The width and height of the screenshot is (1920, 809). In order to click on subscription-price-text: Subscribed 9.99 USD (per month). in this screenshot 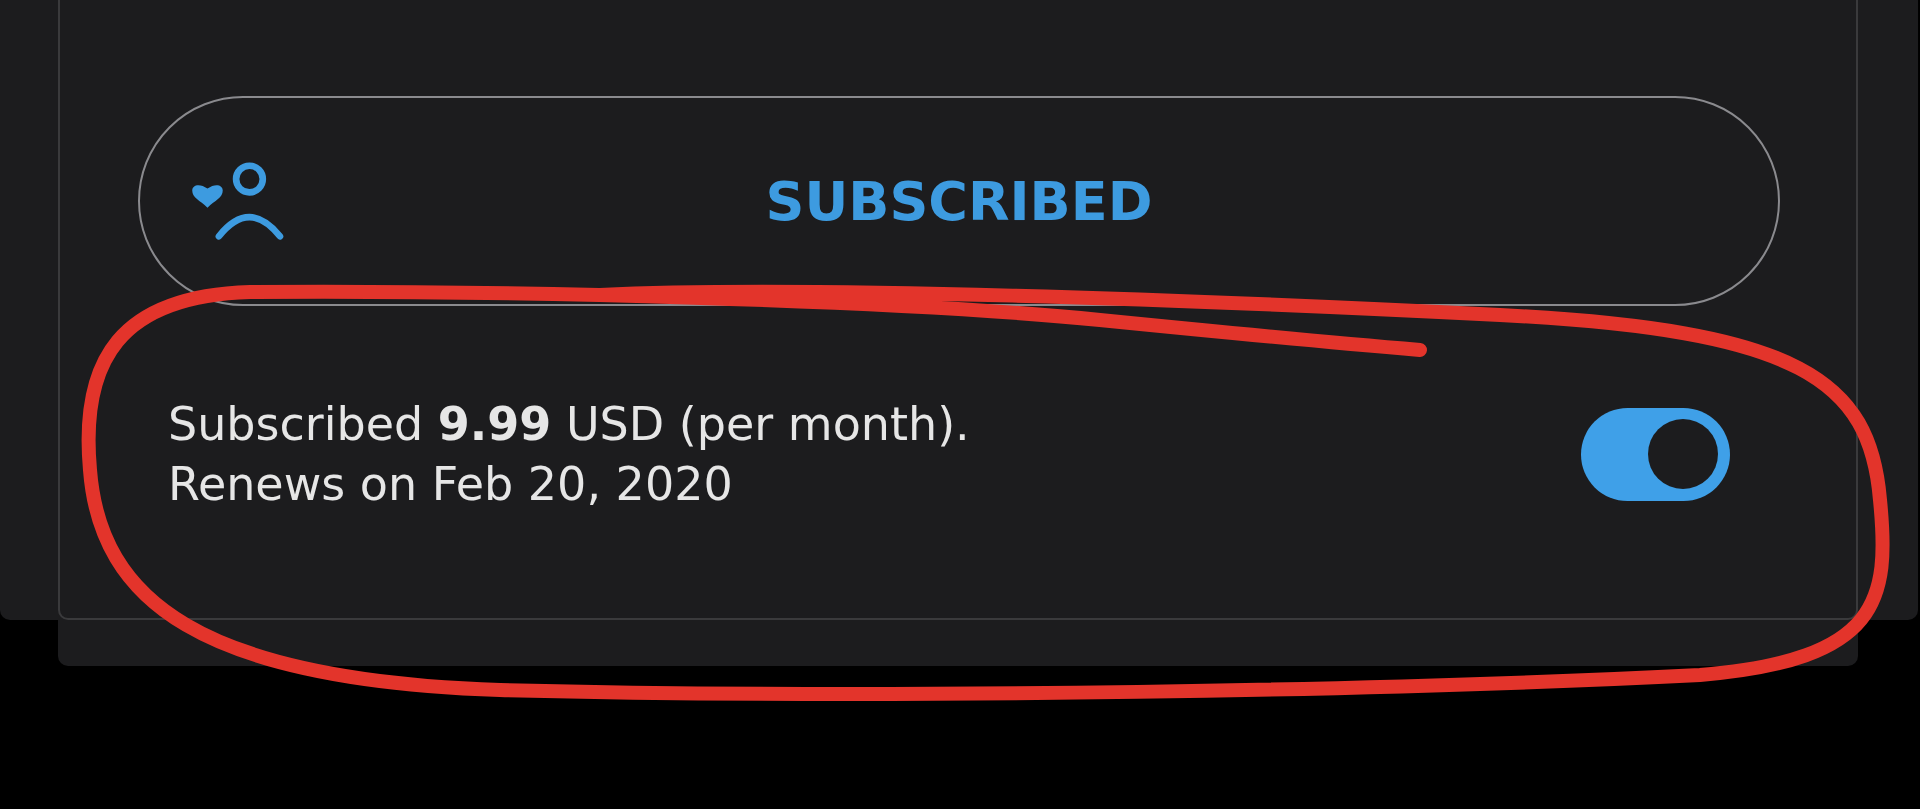, I will do `click(569, 424)`.